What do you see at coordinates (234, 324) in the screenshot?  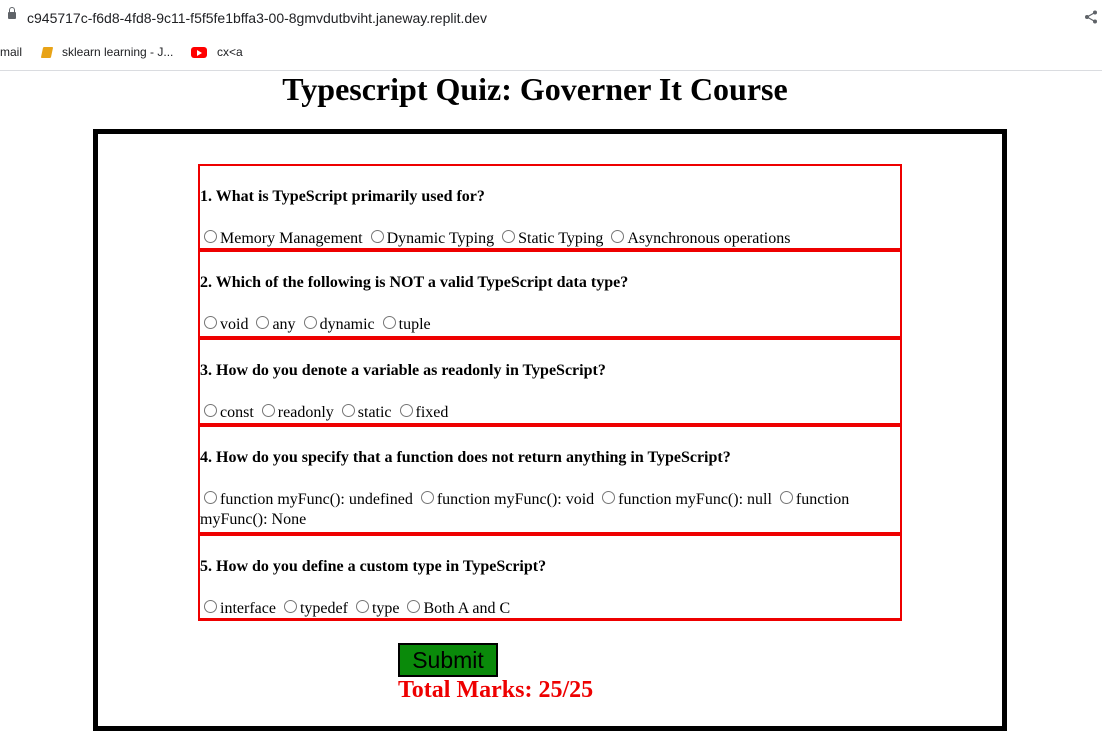 I see `option-label: void` at bounding box center [234, 324].